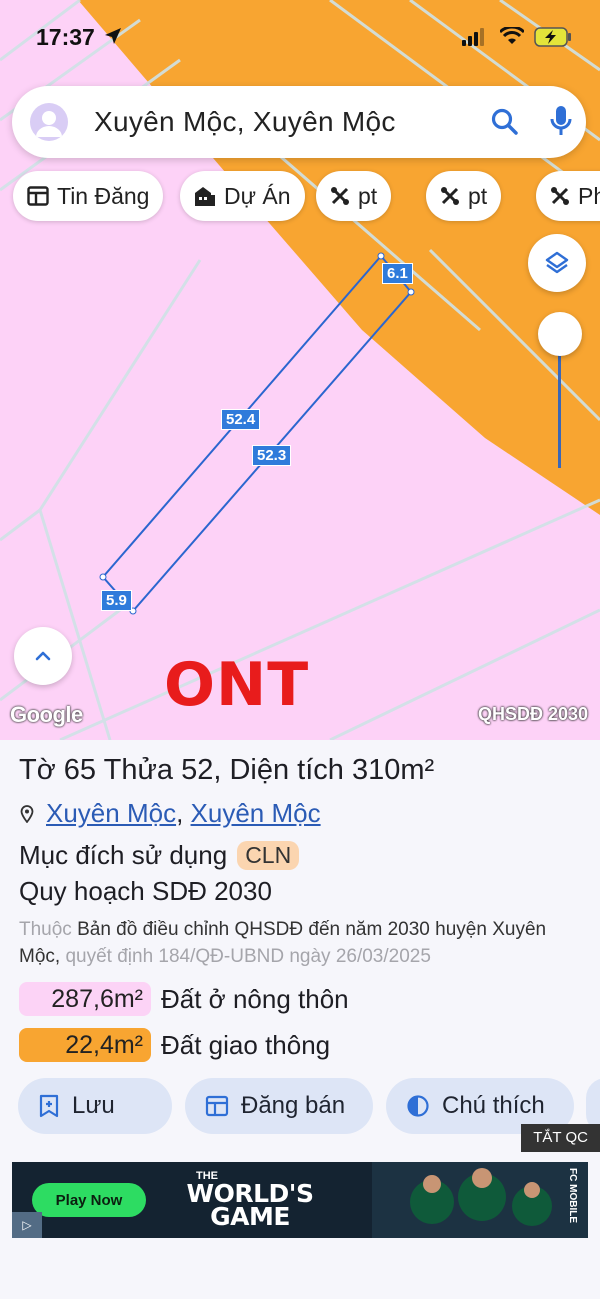  I want to click on area-breakdown-row: 287,6m² Đất ở nông thôn, so click(184, 999).